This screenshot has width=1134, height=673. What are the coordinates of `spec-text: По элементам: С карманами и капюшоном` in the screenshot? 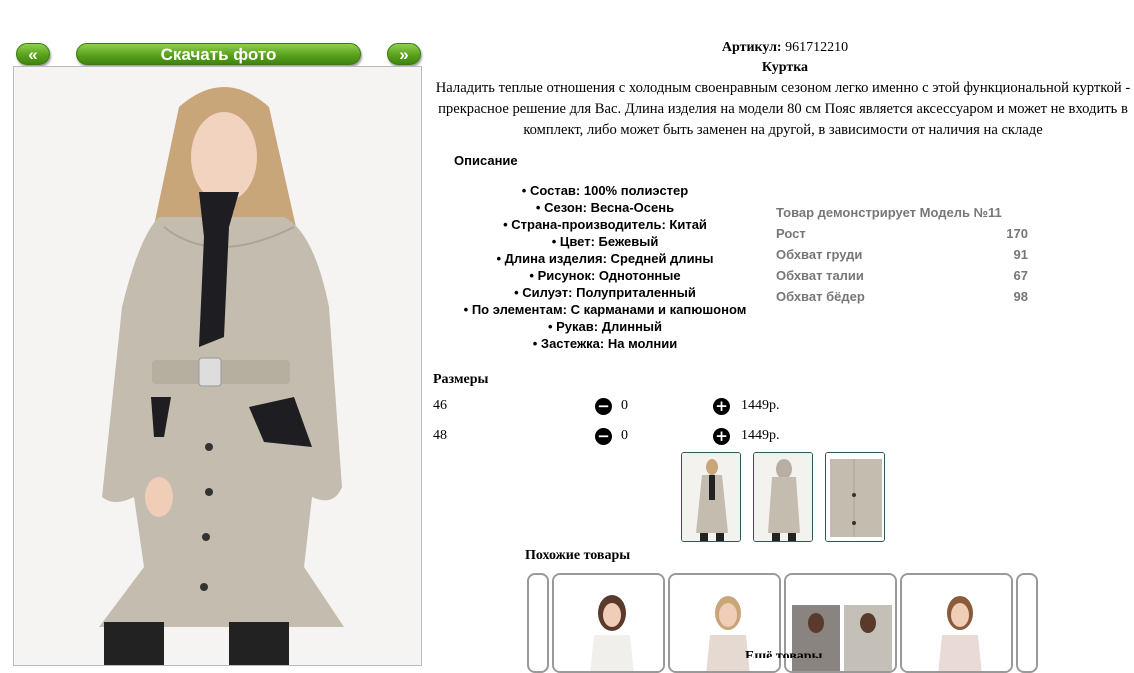 It's located at (609, 309).